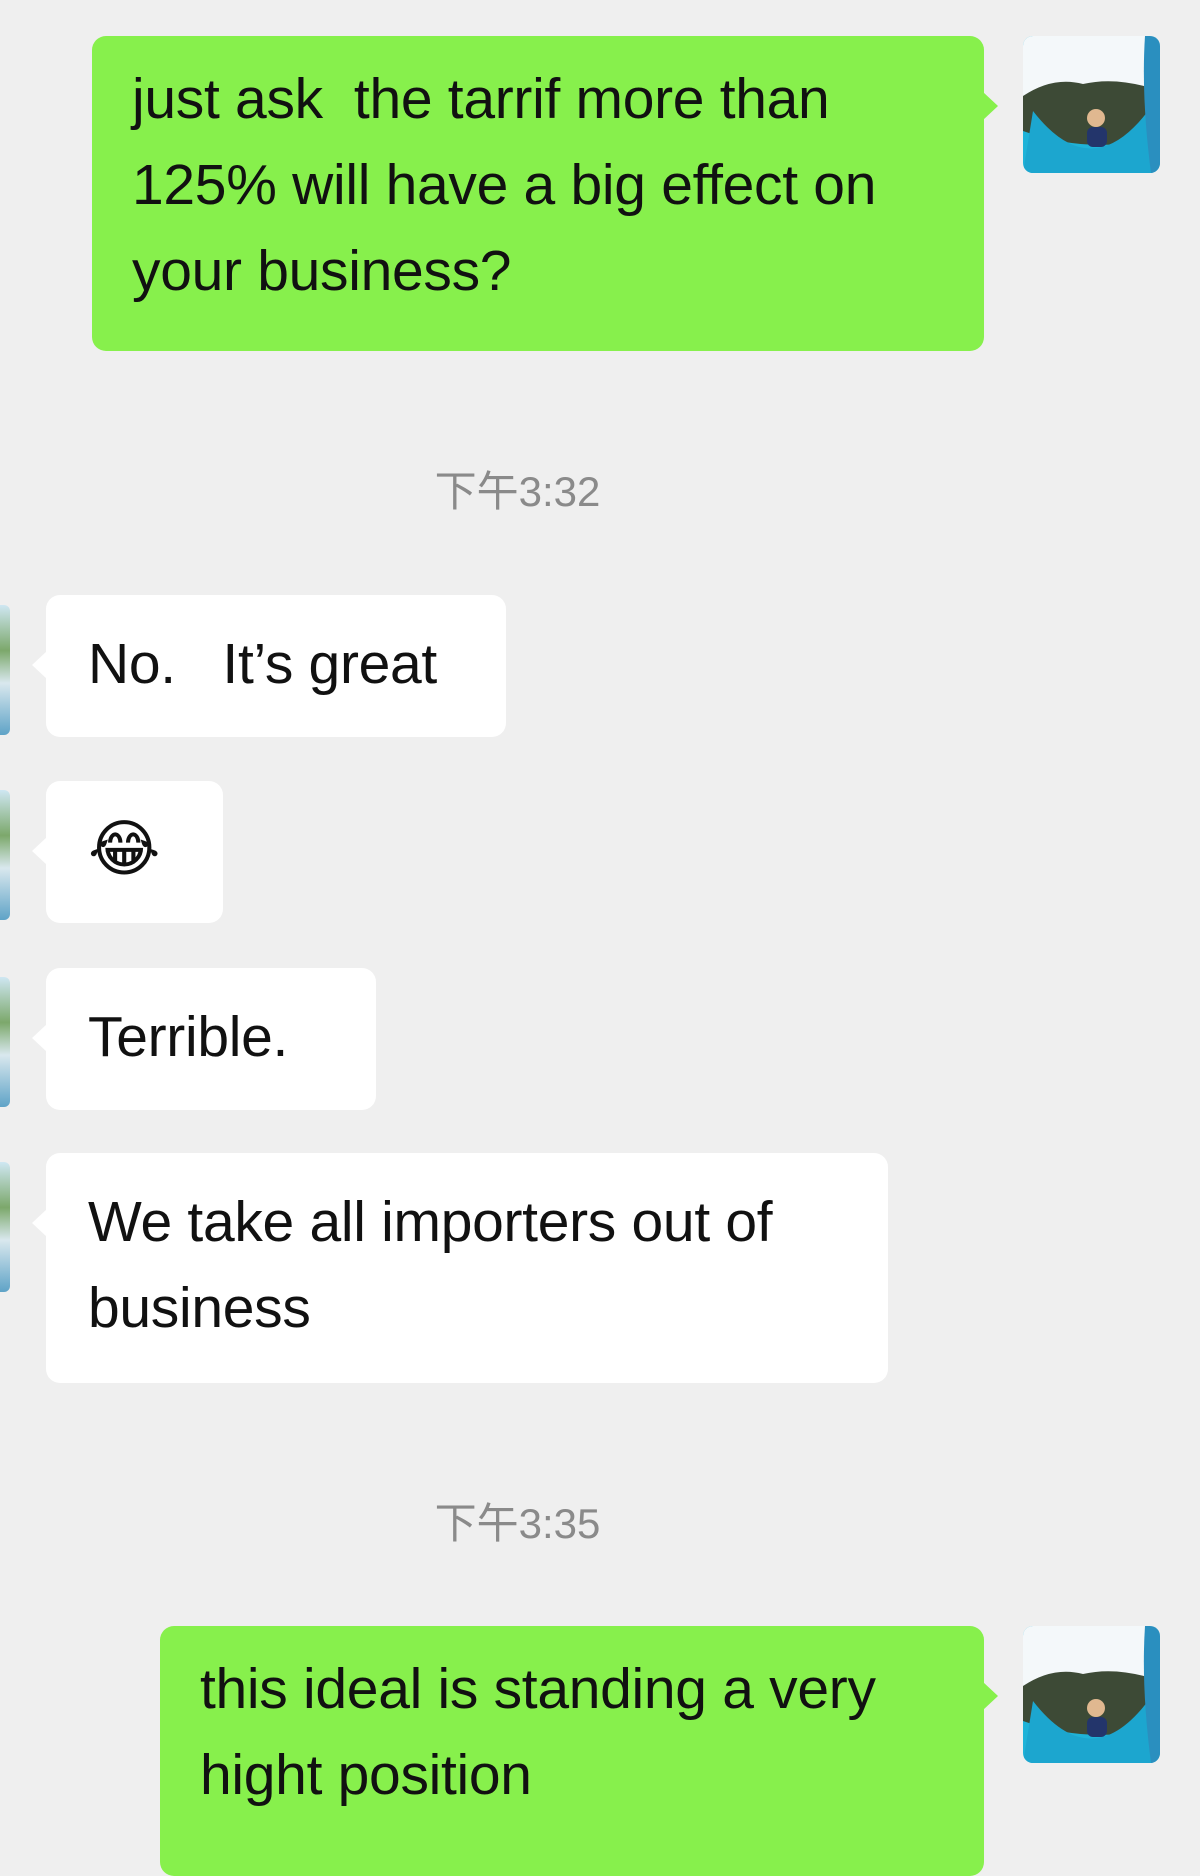  I want to click on timestamp: 下午3:32, so click(517, 491).